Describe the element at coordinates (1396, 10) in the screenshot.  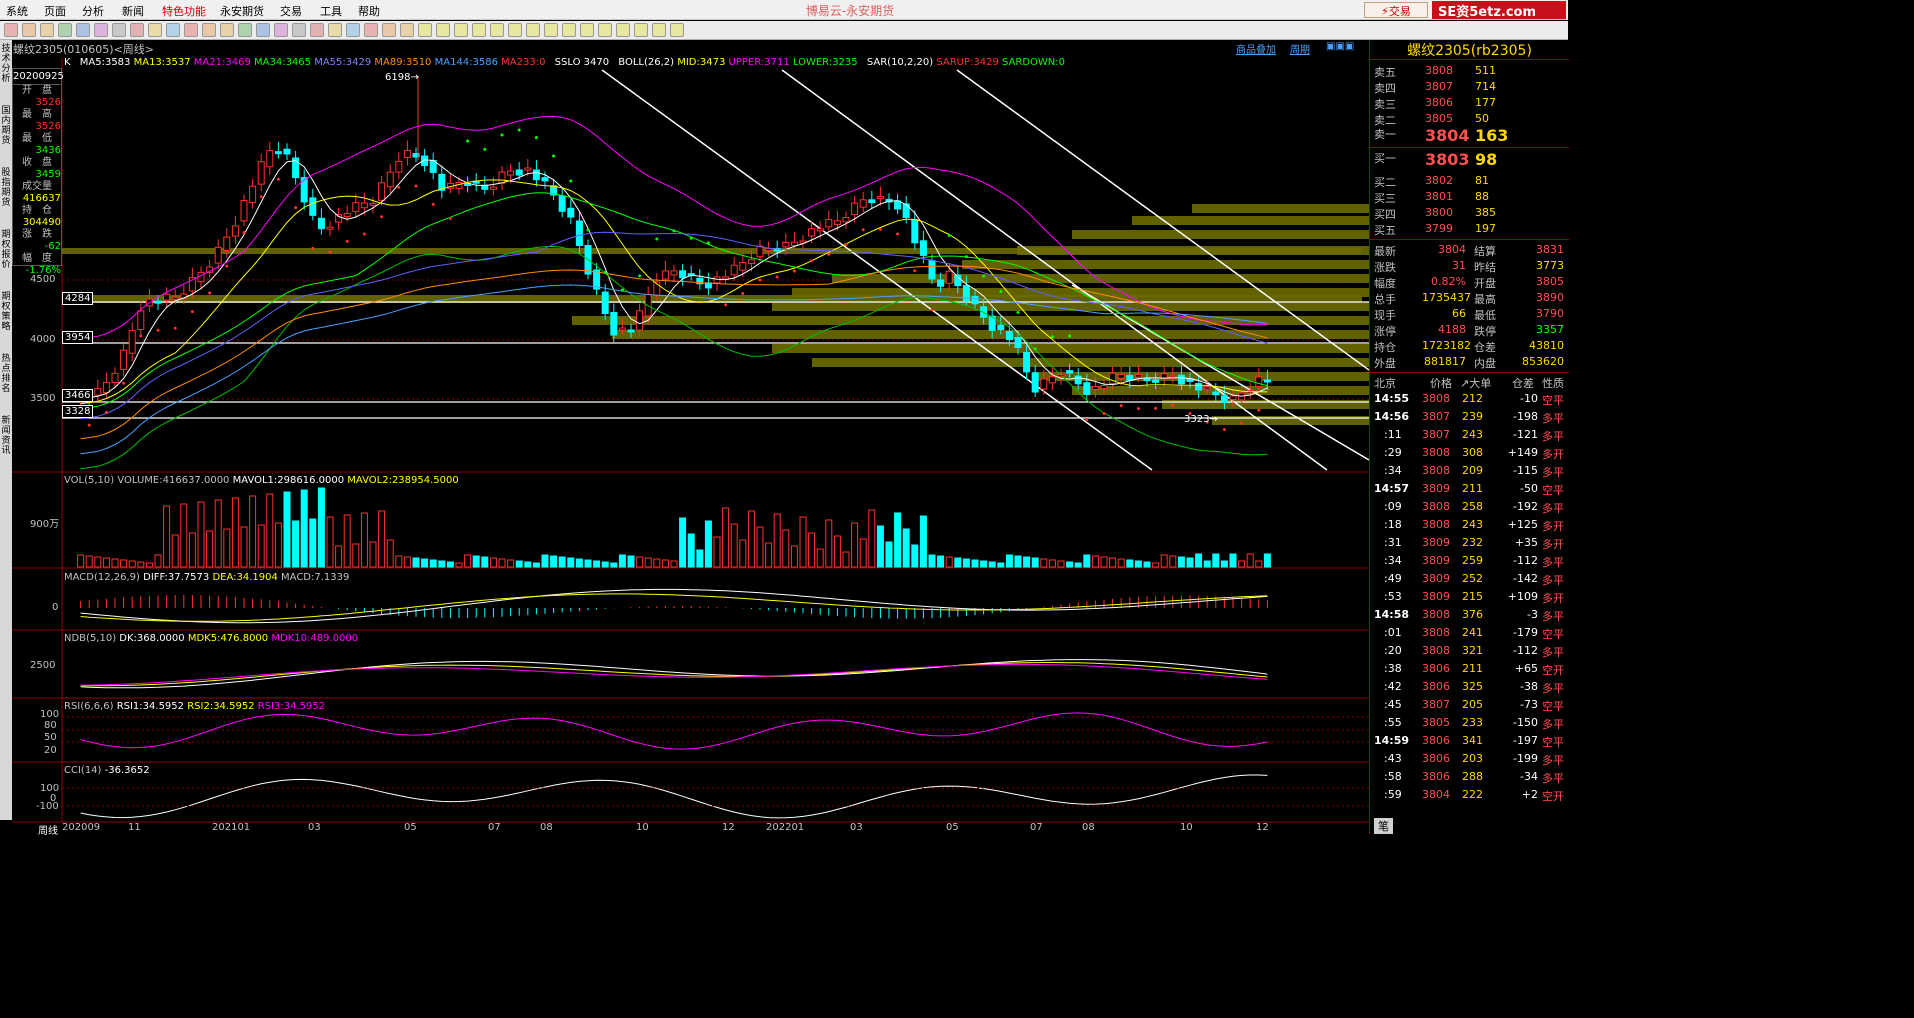
I see `trade-button: ⚡交易` at that location.